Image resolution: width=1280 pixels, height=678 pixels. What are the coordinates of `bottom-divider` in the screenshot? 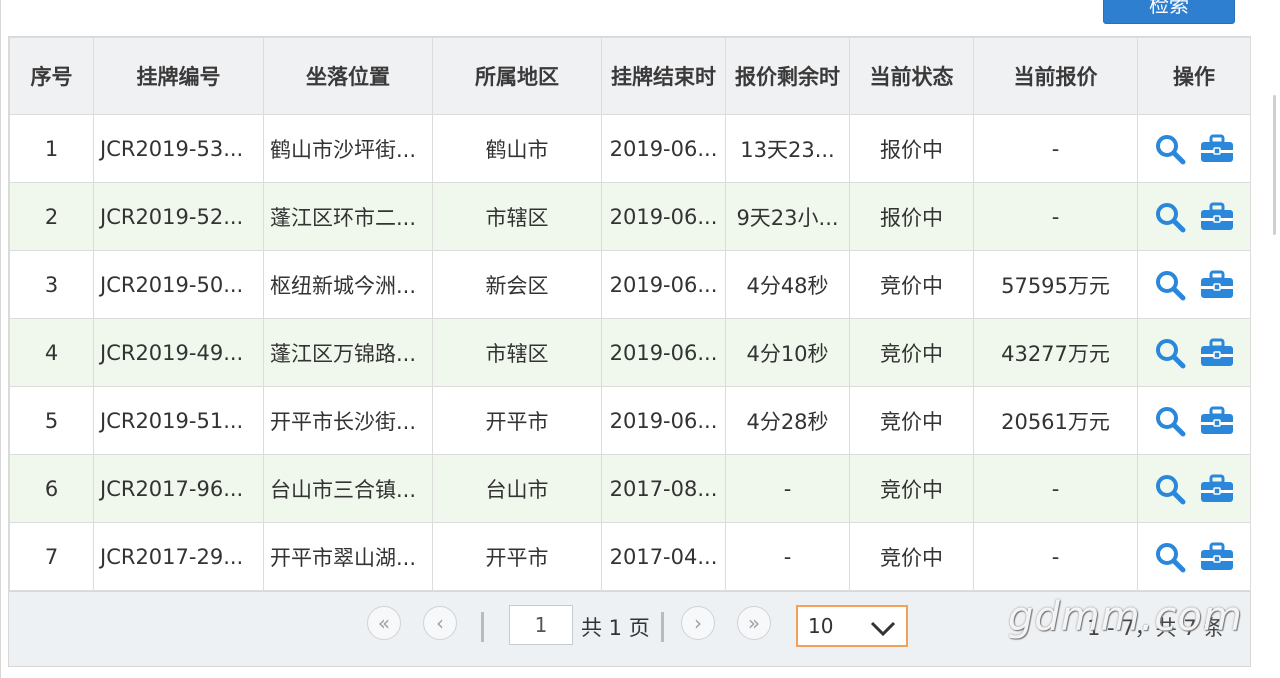 It's located at (629, 666).